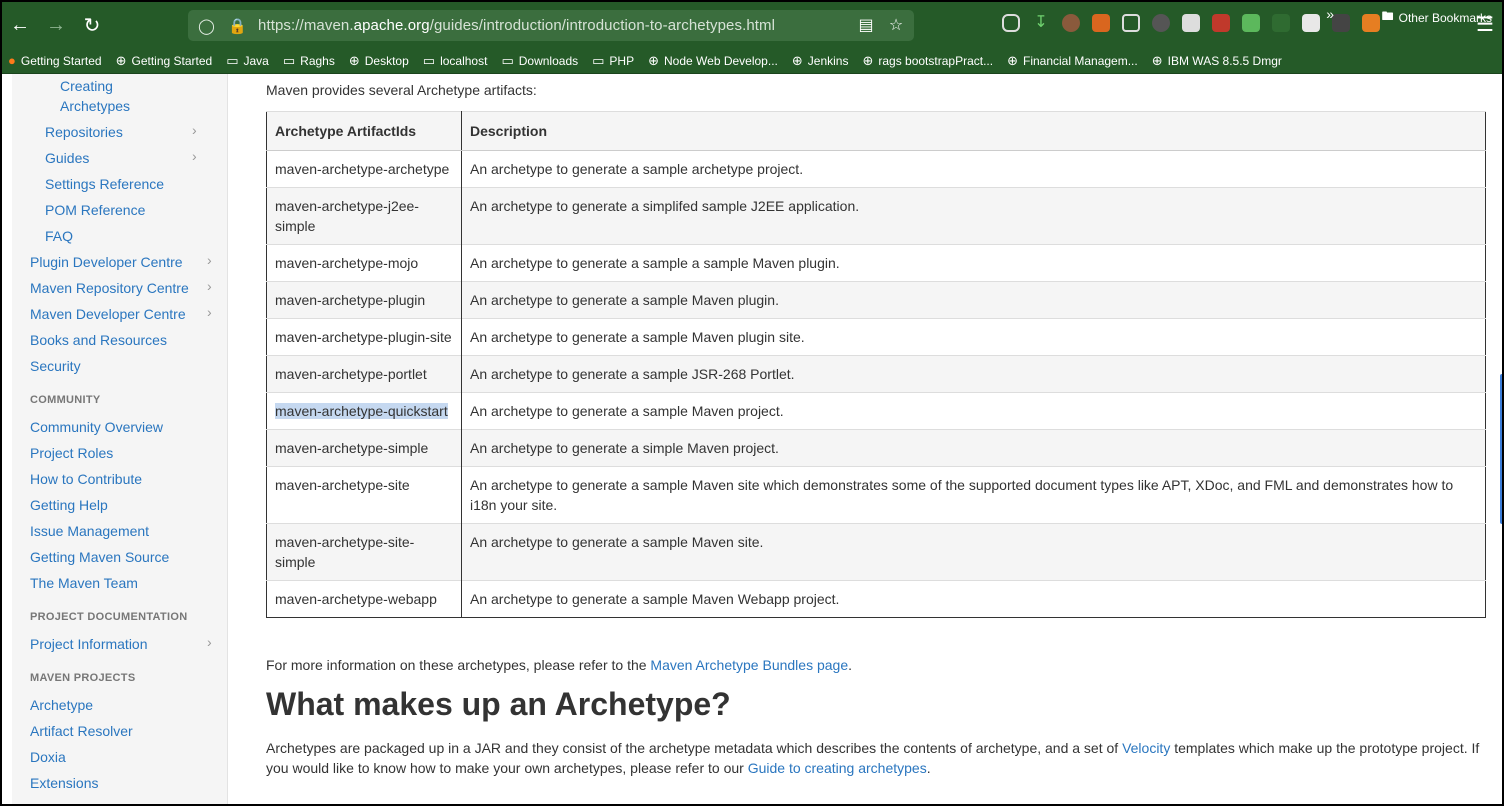 The width and height of the screenshot is (1504, 806). I want to click on sidebar-item-books-and-resources: Books and Resources, so click(98, 340).